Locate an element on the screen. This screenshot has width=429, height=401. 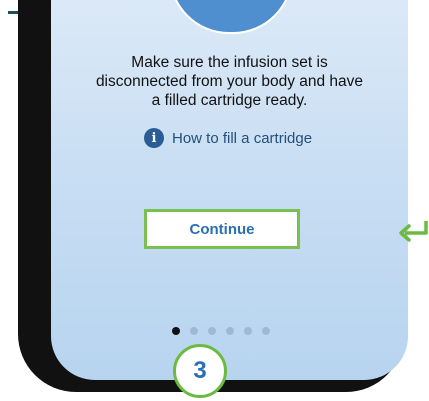
step-number: 3 is located at coordinates (200, 370).